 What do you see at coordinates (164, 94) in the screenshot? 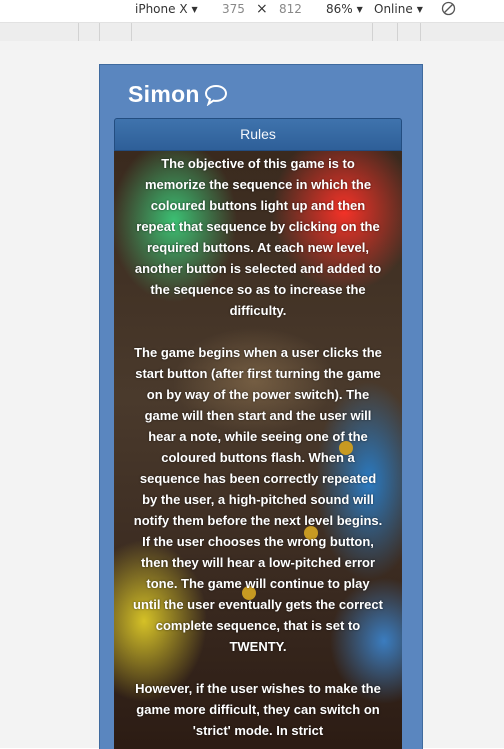
I see `app-title: Simon` at bounding box center [164, 94].